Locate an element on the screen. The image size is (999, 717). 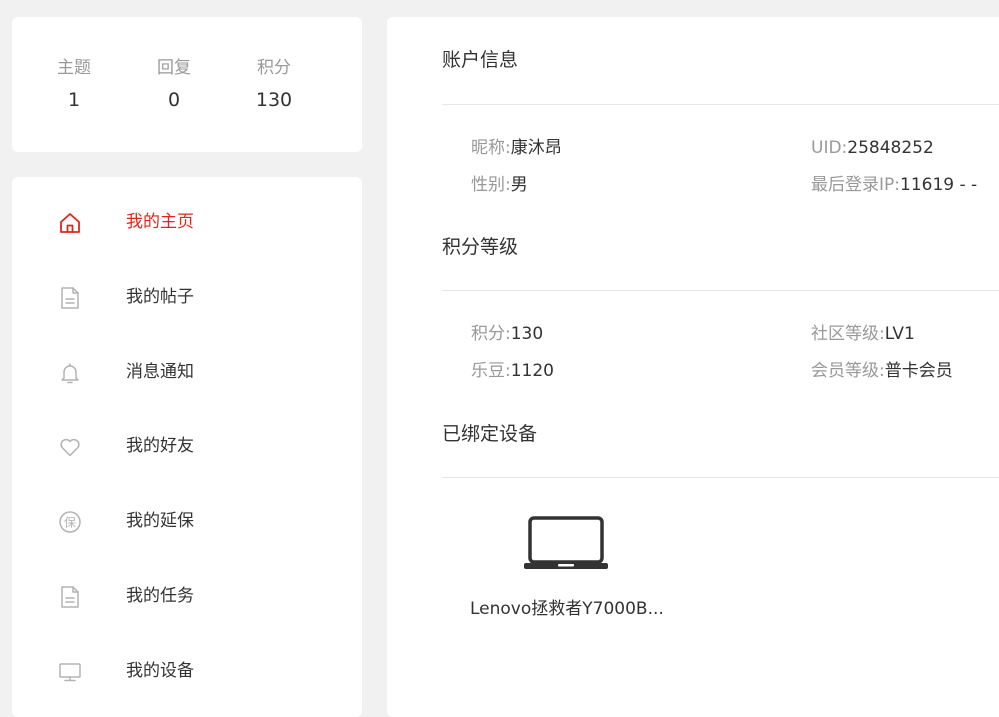
points-label: 积分: is located at coordinates (491, 334).